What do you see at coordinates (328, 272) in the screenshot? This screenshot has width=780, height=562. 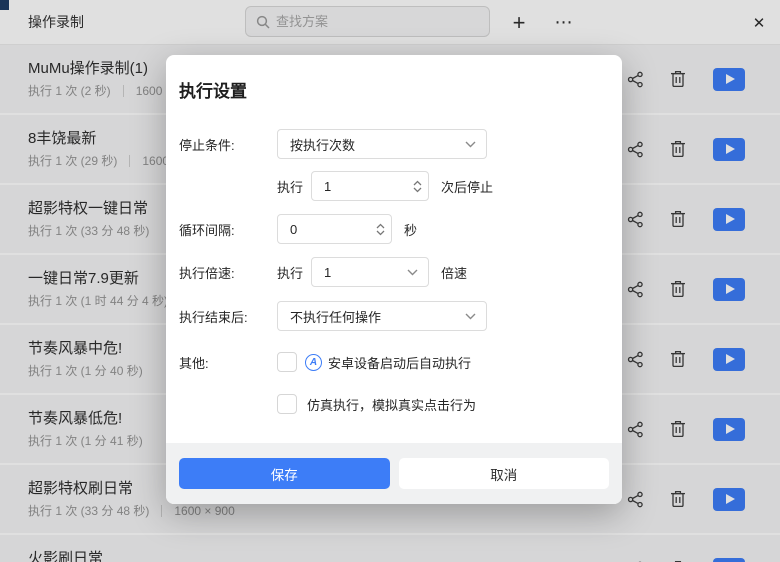 I see `speed-value: 1` at bounding box center [328, 272].